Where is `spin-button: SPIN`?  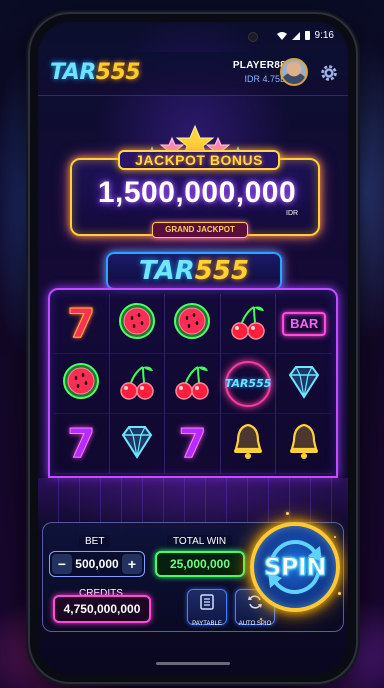 spin-button: SPIN is located at coordinates (295, 567).